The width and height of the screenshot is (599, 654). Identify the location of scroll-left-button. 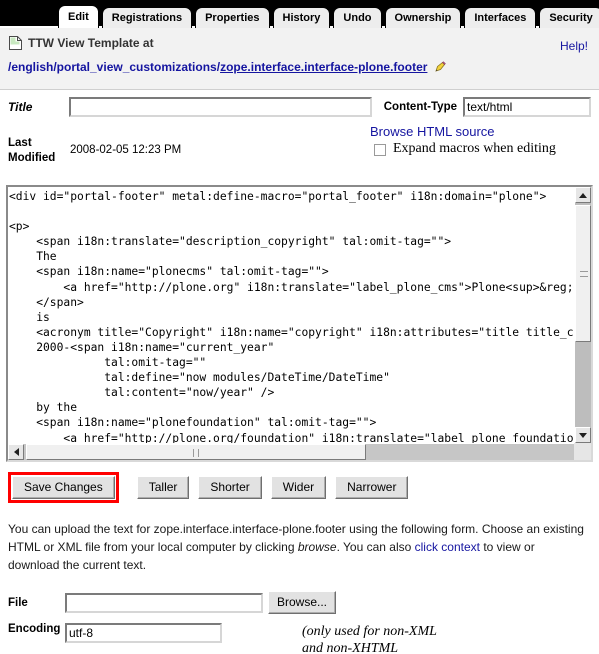
(16, 452).